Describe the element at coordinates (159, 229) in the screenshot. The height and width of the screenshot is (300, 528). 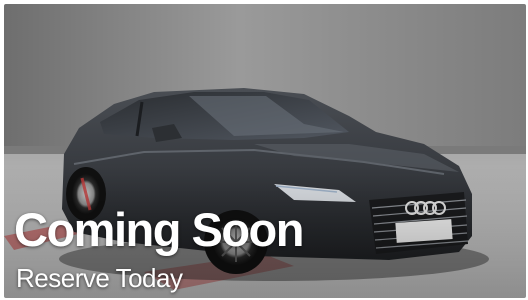
I see `coming-soon-headline: Coming Soon` at that location.